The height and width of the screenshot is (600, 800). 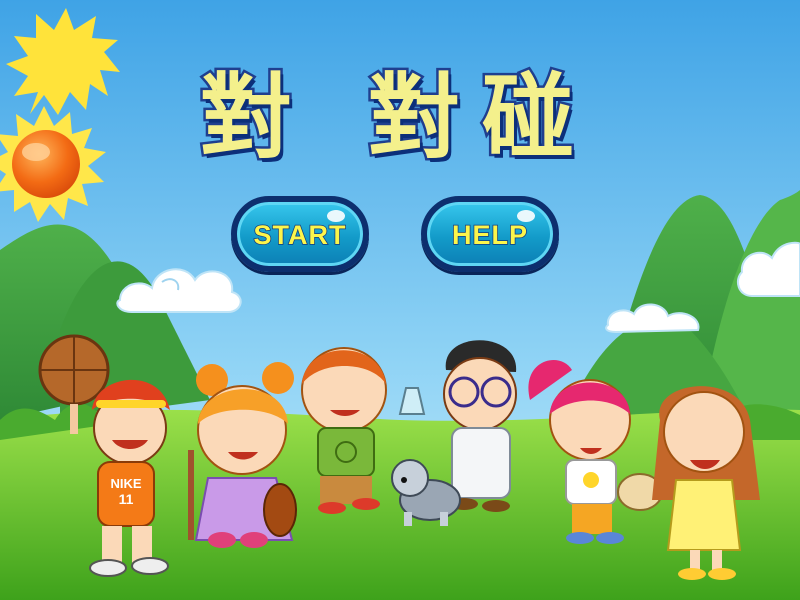 What do you see at coordinates (126, 499) in the screenshot?
I see `shirt-number: 11` at bounding box center [126, 499].